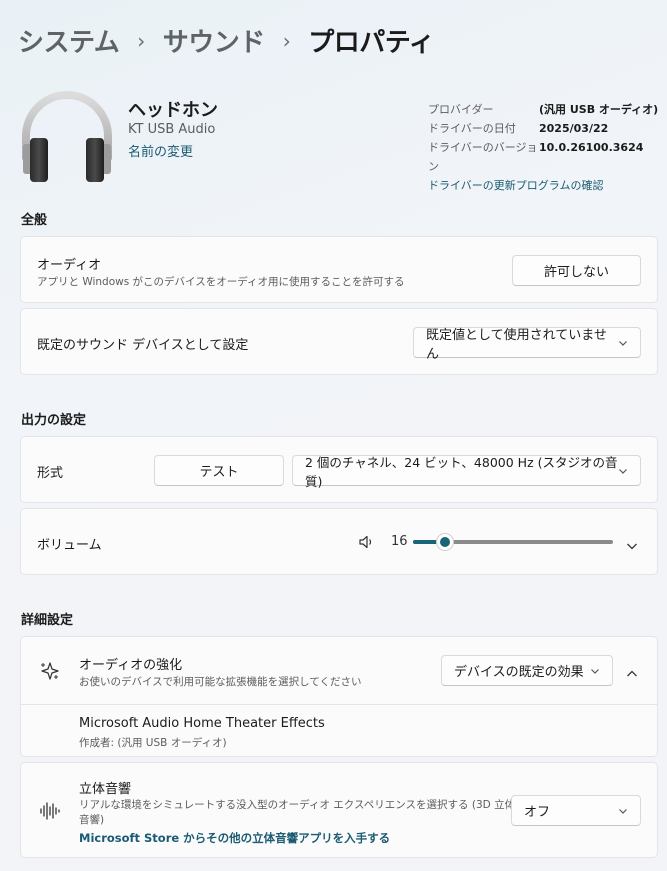 The width and height of the screenshot is (667, 871). I want to click on driver-date-label: ドライバーの日付, so click(472, 128).